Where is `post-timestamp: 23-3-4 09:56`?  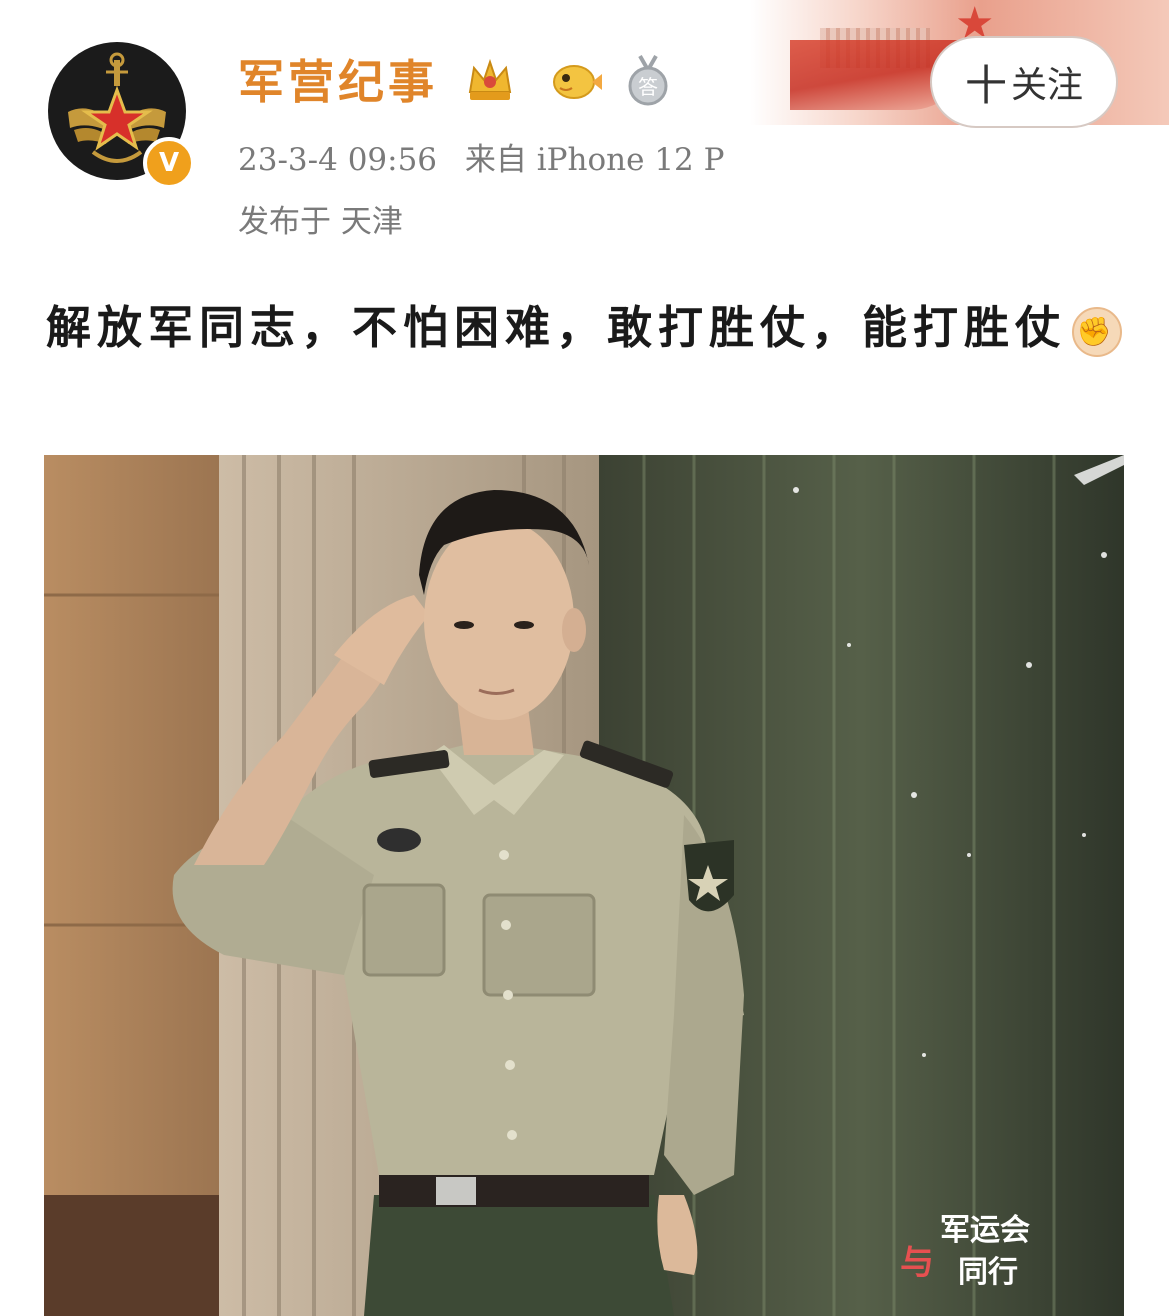 post-timestamp: 23-3-4 09:56 is located at coordinates (338, 160).